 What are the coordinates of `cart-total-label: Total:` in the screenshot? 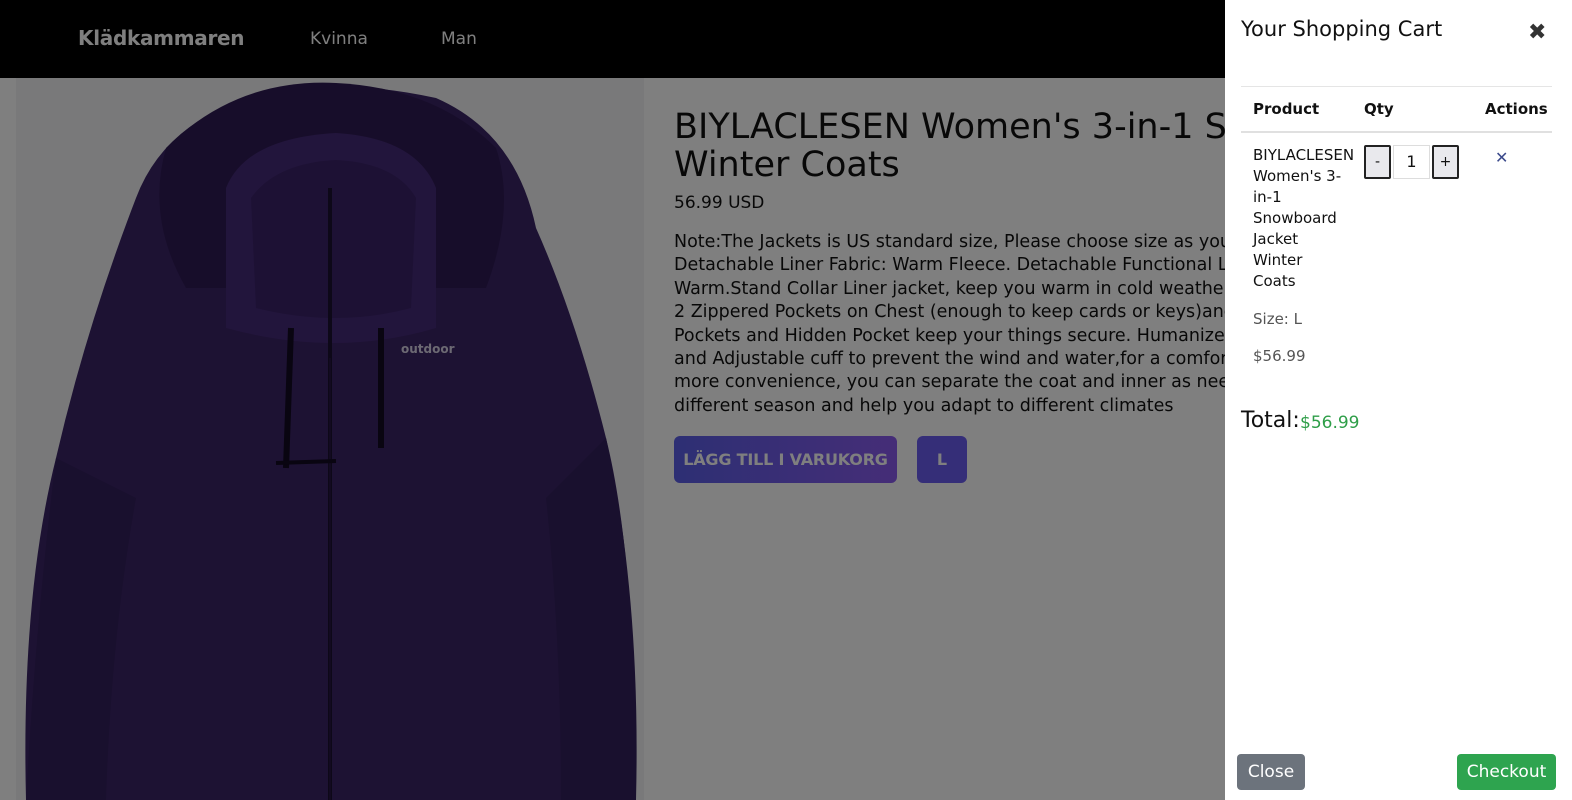 It's located at (1270, 420).